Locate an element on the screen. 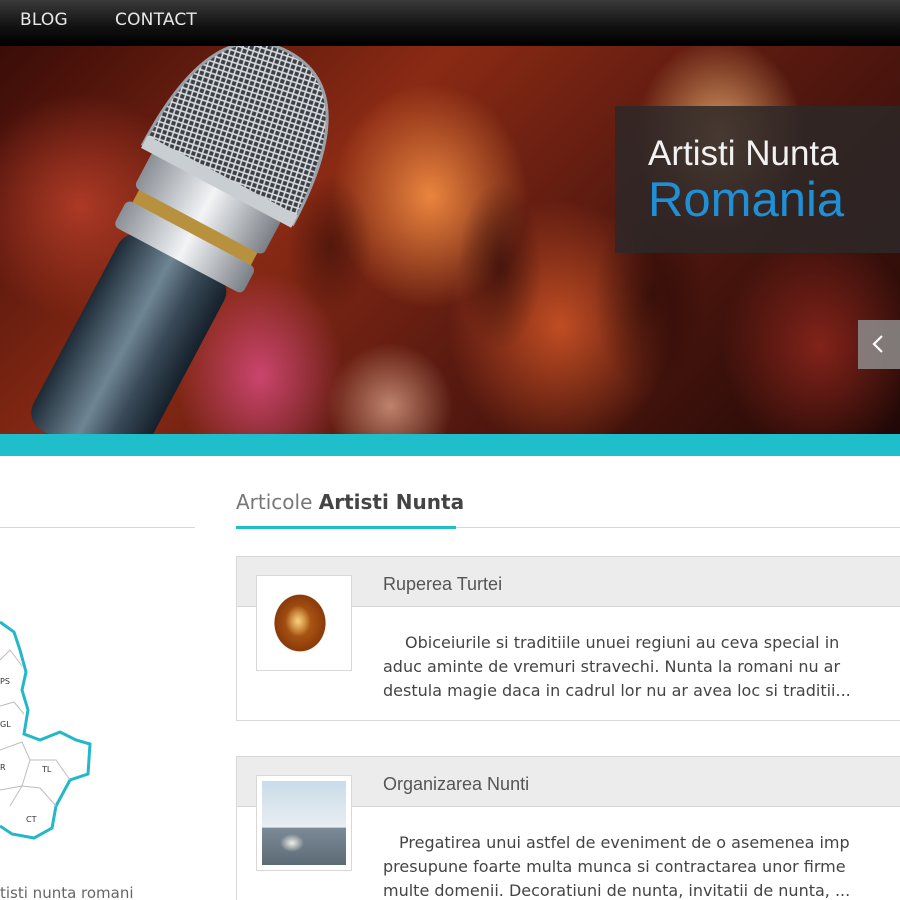 The width and height of the screenshot is (900, 900). romania-map-image: PS GL R TL CT is located at coordinates (50, 730).